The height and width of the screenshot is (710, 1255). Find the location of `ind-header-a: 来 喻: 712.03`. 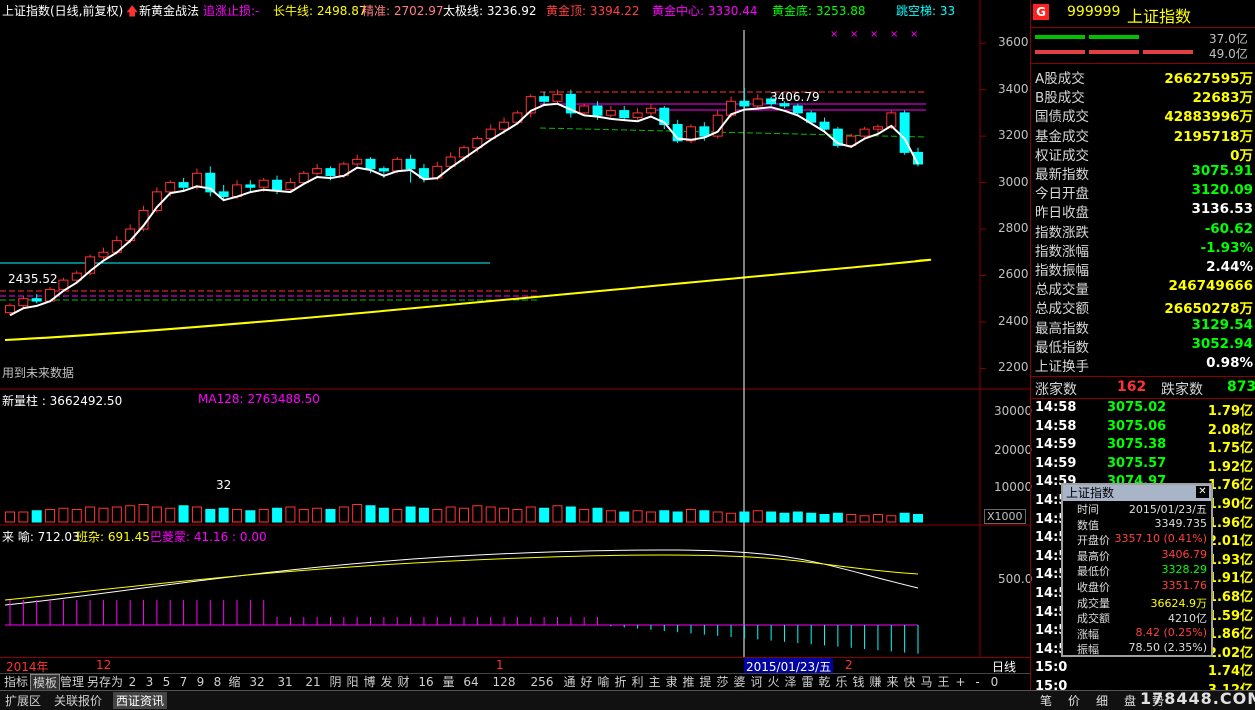

ind-header-a: 来 喻: 712.03 is located at coordinates (41, 537).